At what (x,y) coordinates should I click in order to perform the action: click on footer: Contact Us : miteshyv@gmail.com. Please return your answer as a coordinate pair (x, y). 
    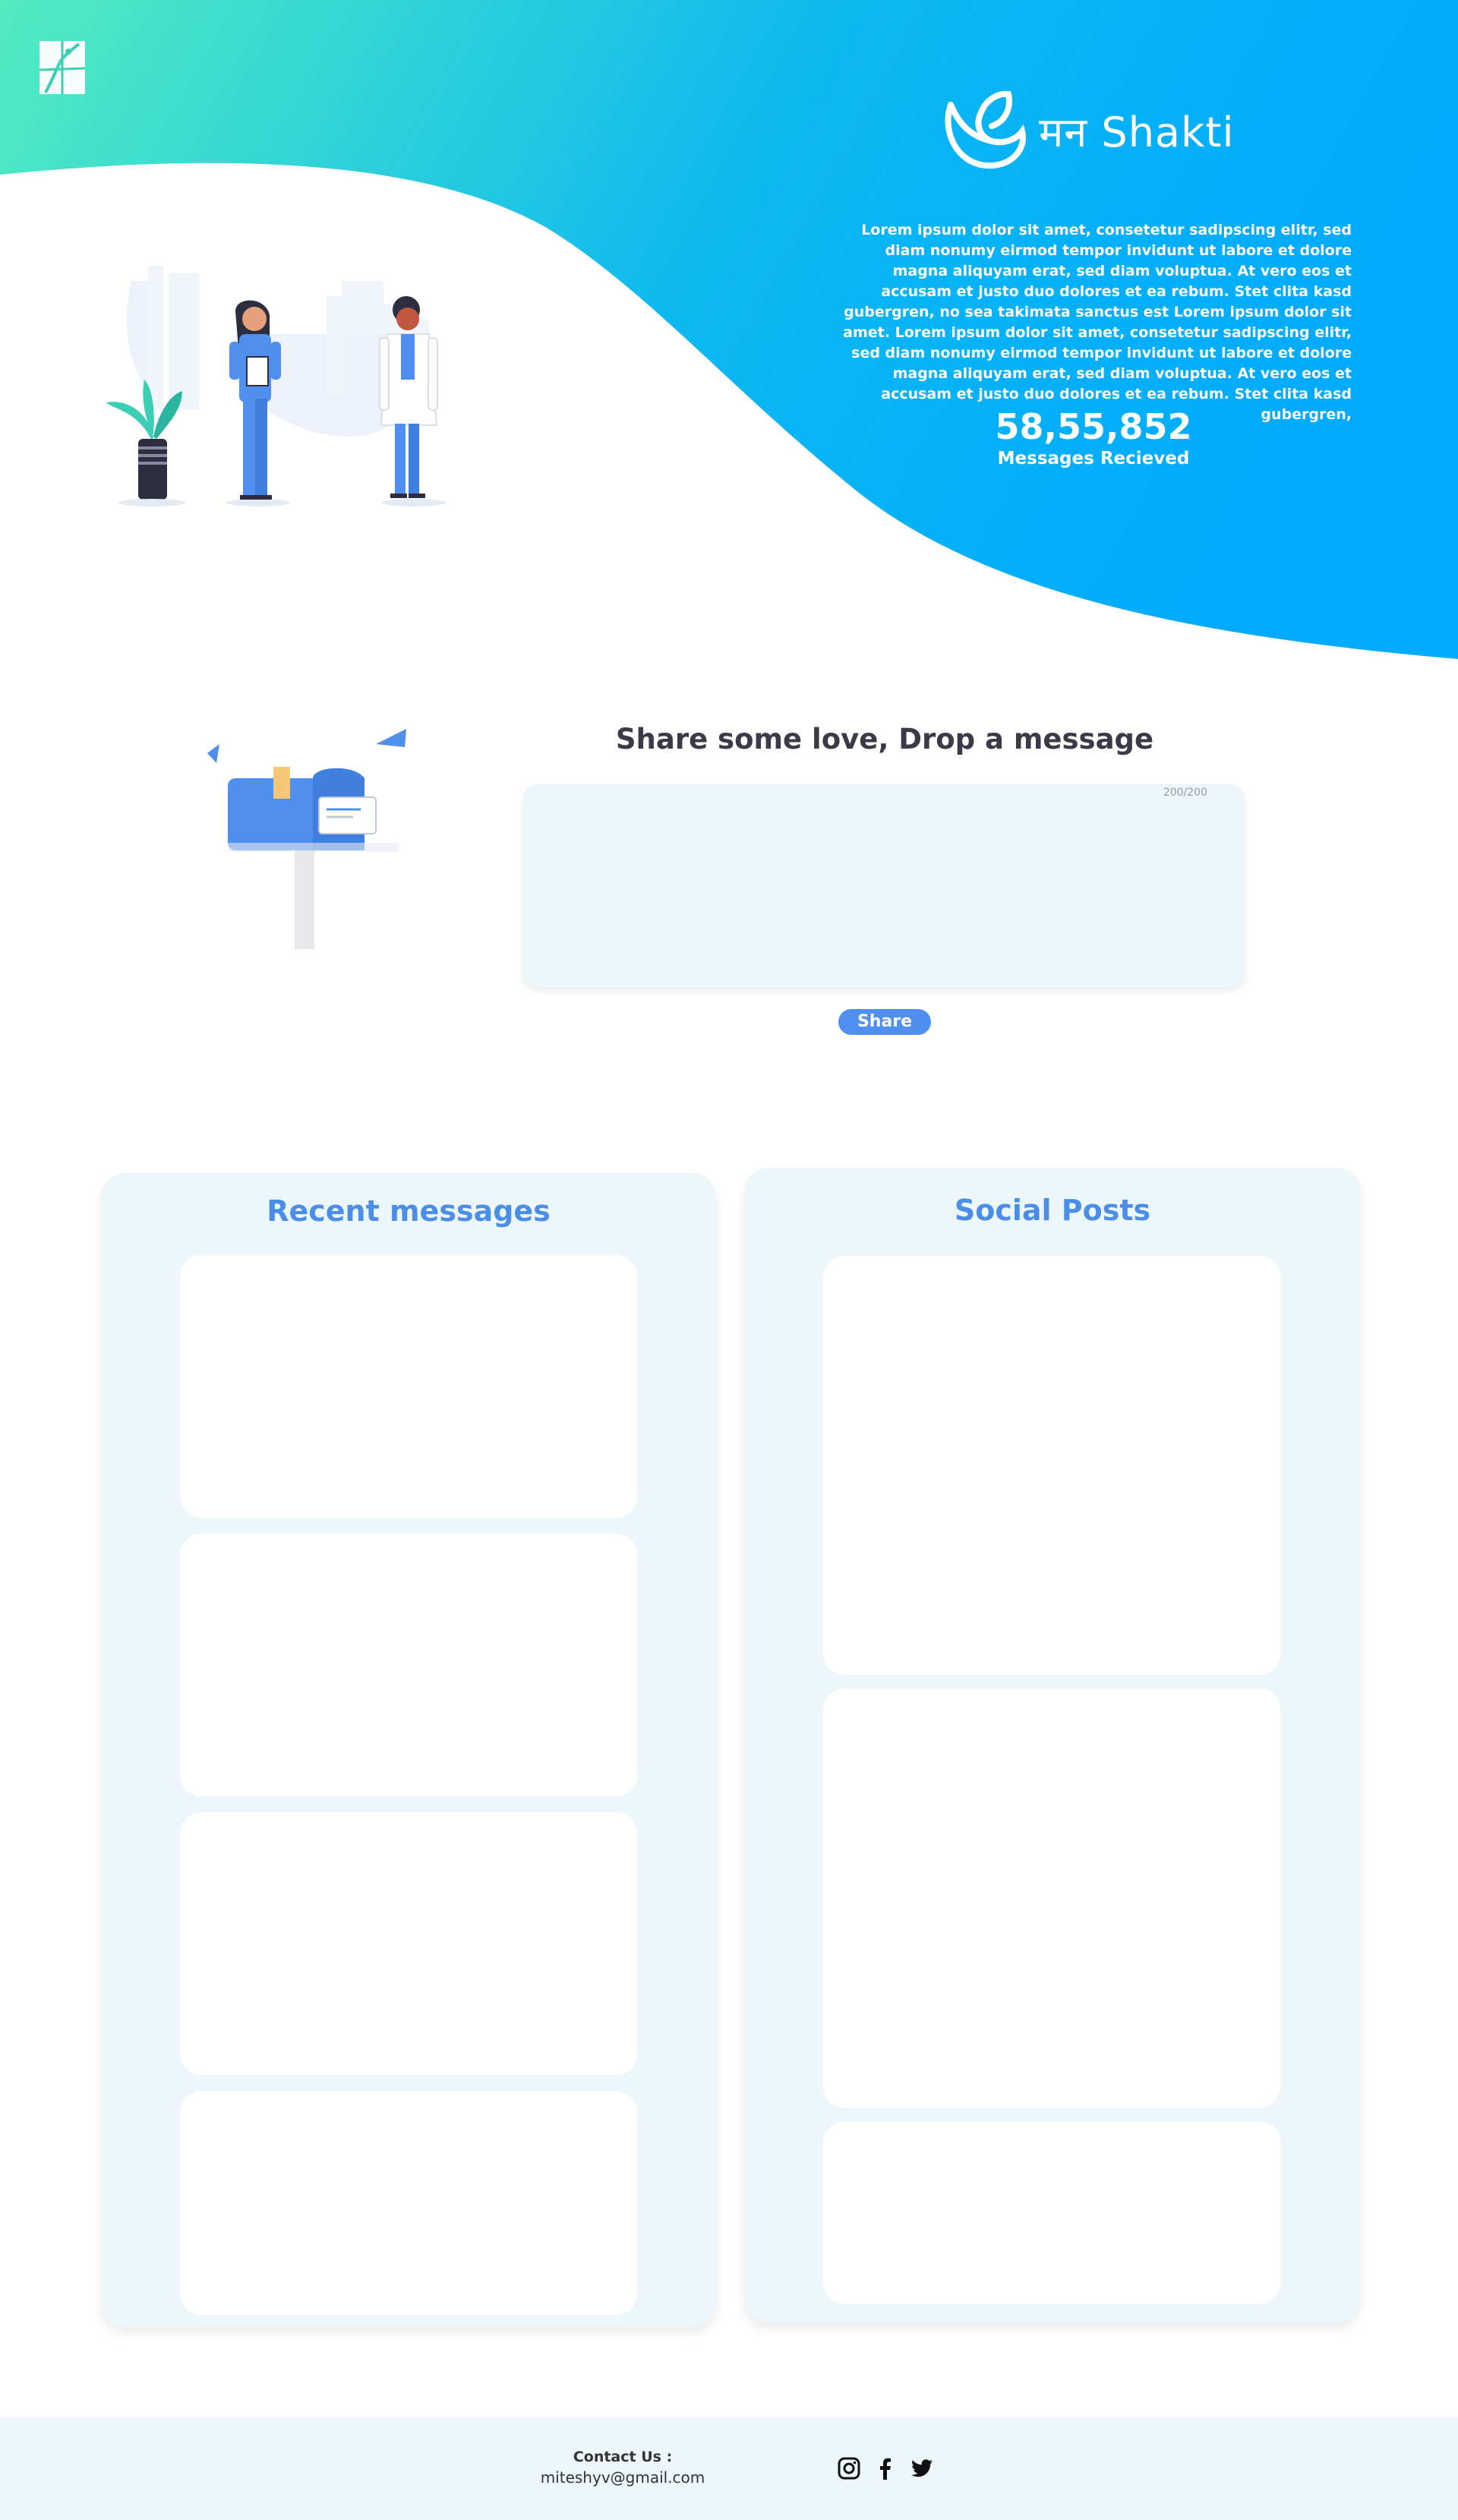
    Looking at the image, I should click on (729, 2468).